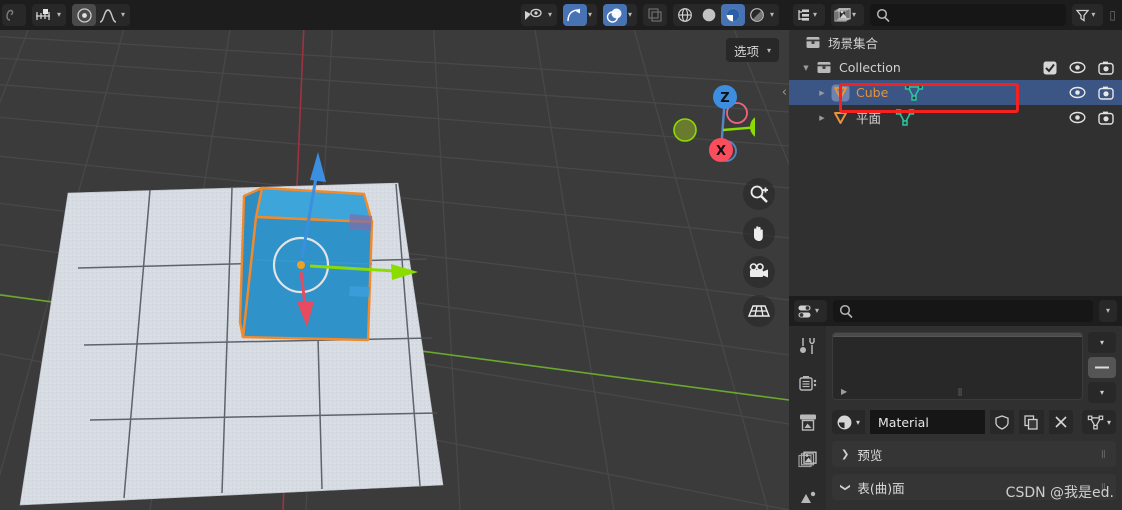 The image size is (1122, 510). What do you see at coordinates (963, 311) in the screenshot?
I see `properties-search-input` at bounding box center [963, 311].